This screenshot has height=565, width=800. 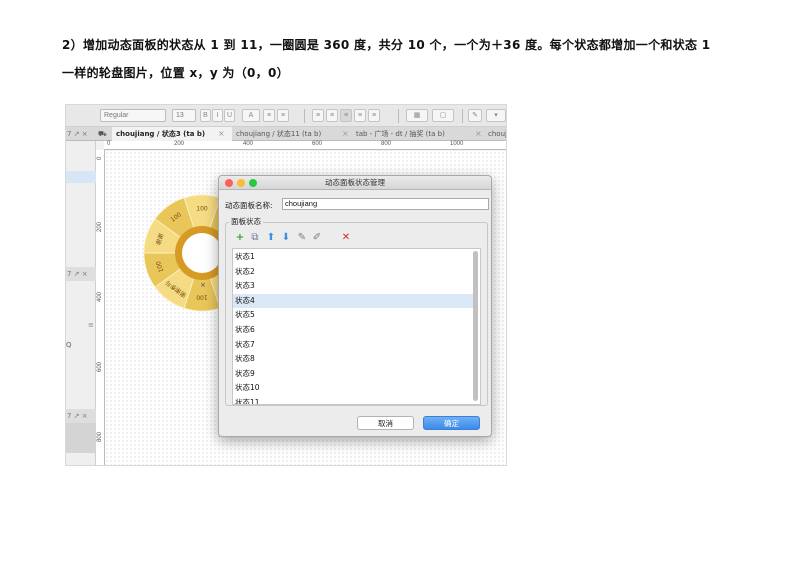 What do you see at coordinates (184, 115) in the screenshot?
I see `font-size-select: 13` at bounding box center [184, 115].